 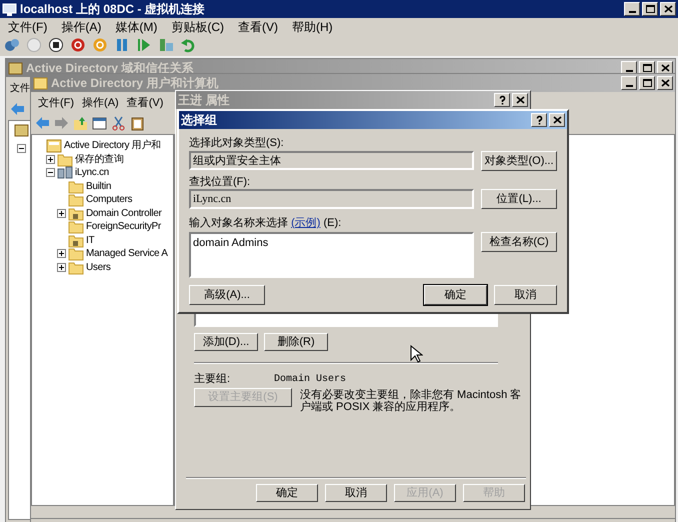 What do you see at coordinates (411, 401) in the screenshot?
I see `note-text: 没有必要改变主要组，除非您有 Macintosh 客户端或 POSIX 兼容的应用程序。` at bounding box center [411, 401].